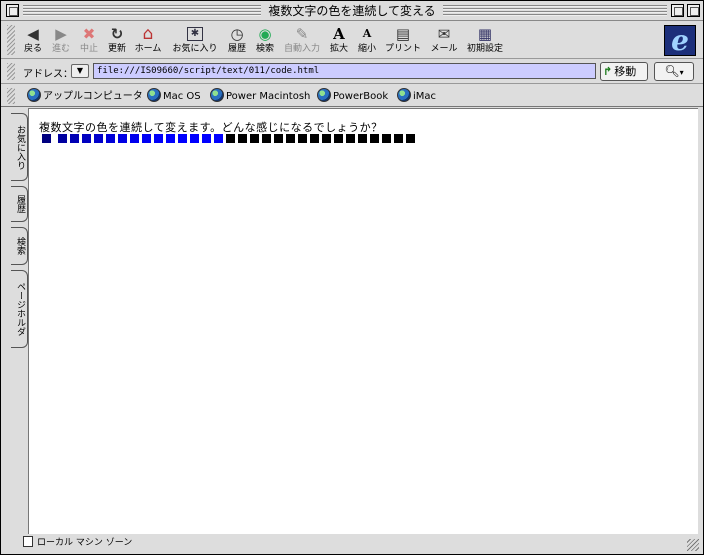  What do you see at coordinates (367, 41) in the screenshot?
I see `text-smaller-button: A 縮小` at bounding box center [367, 41].